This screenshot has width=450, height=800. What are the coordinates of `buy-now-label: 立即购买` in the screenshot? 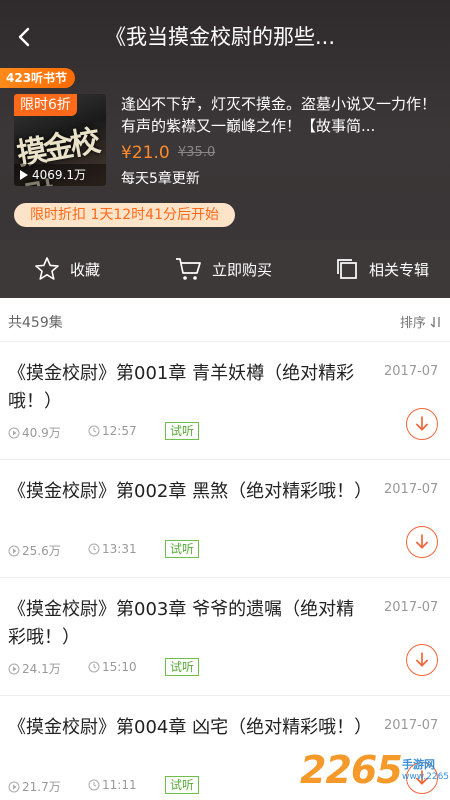 It's located at (242, 269).